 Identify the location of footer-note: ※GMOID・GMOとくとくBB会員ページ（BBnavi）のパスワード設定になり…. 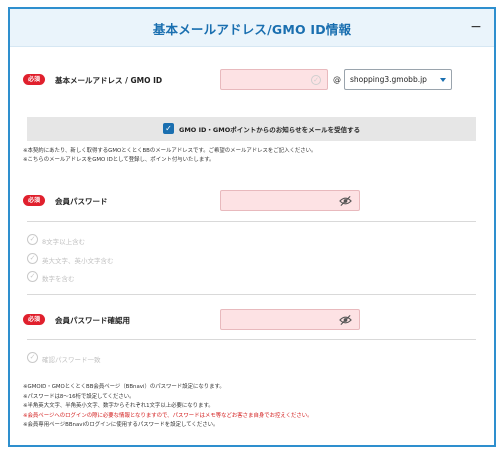
(124, 387).